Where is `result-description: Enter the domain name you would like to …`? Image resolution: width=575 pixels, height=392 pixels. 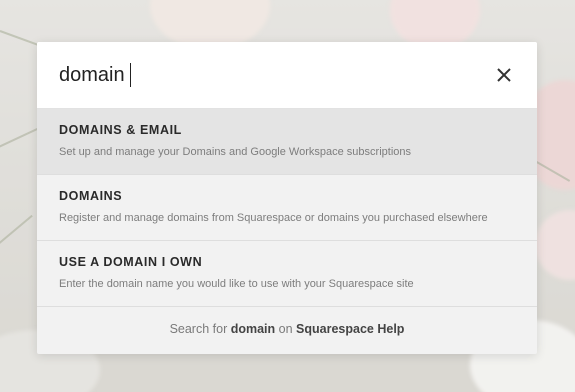 result-description: Enter the domain name you would like to … is located at coordinates (236, 284).